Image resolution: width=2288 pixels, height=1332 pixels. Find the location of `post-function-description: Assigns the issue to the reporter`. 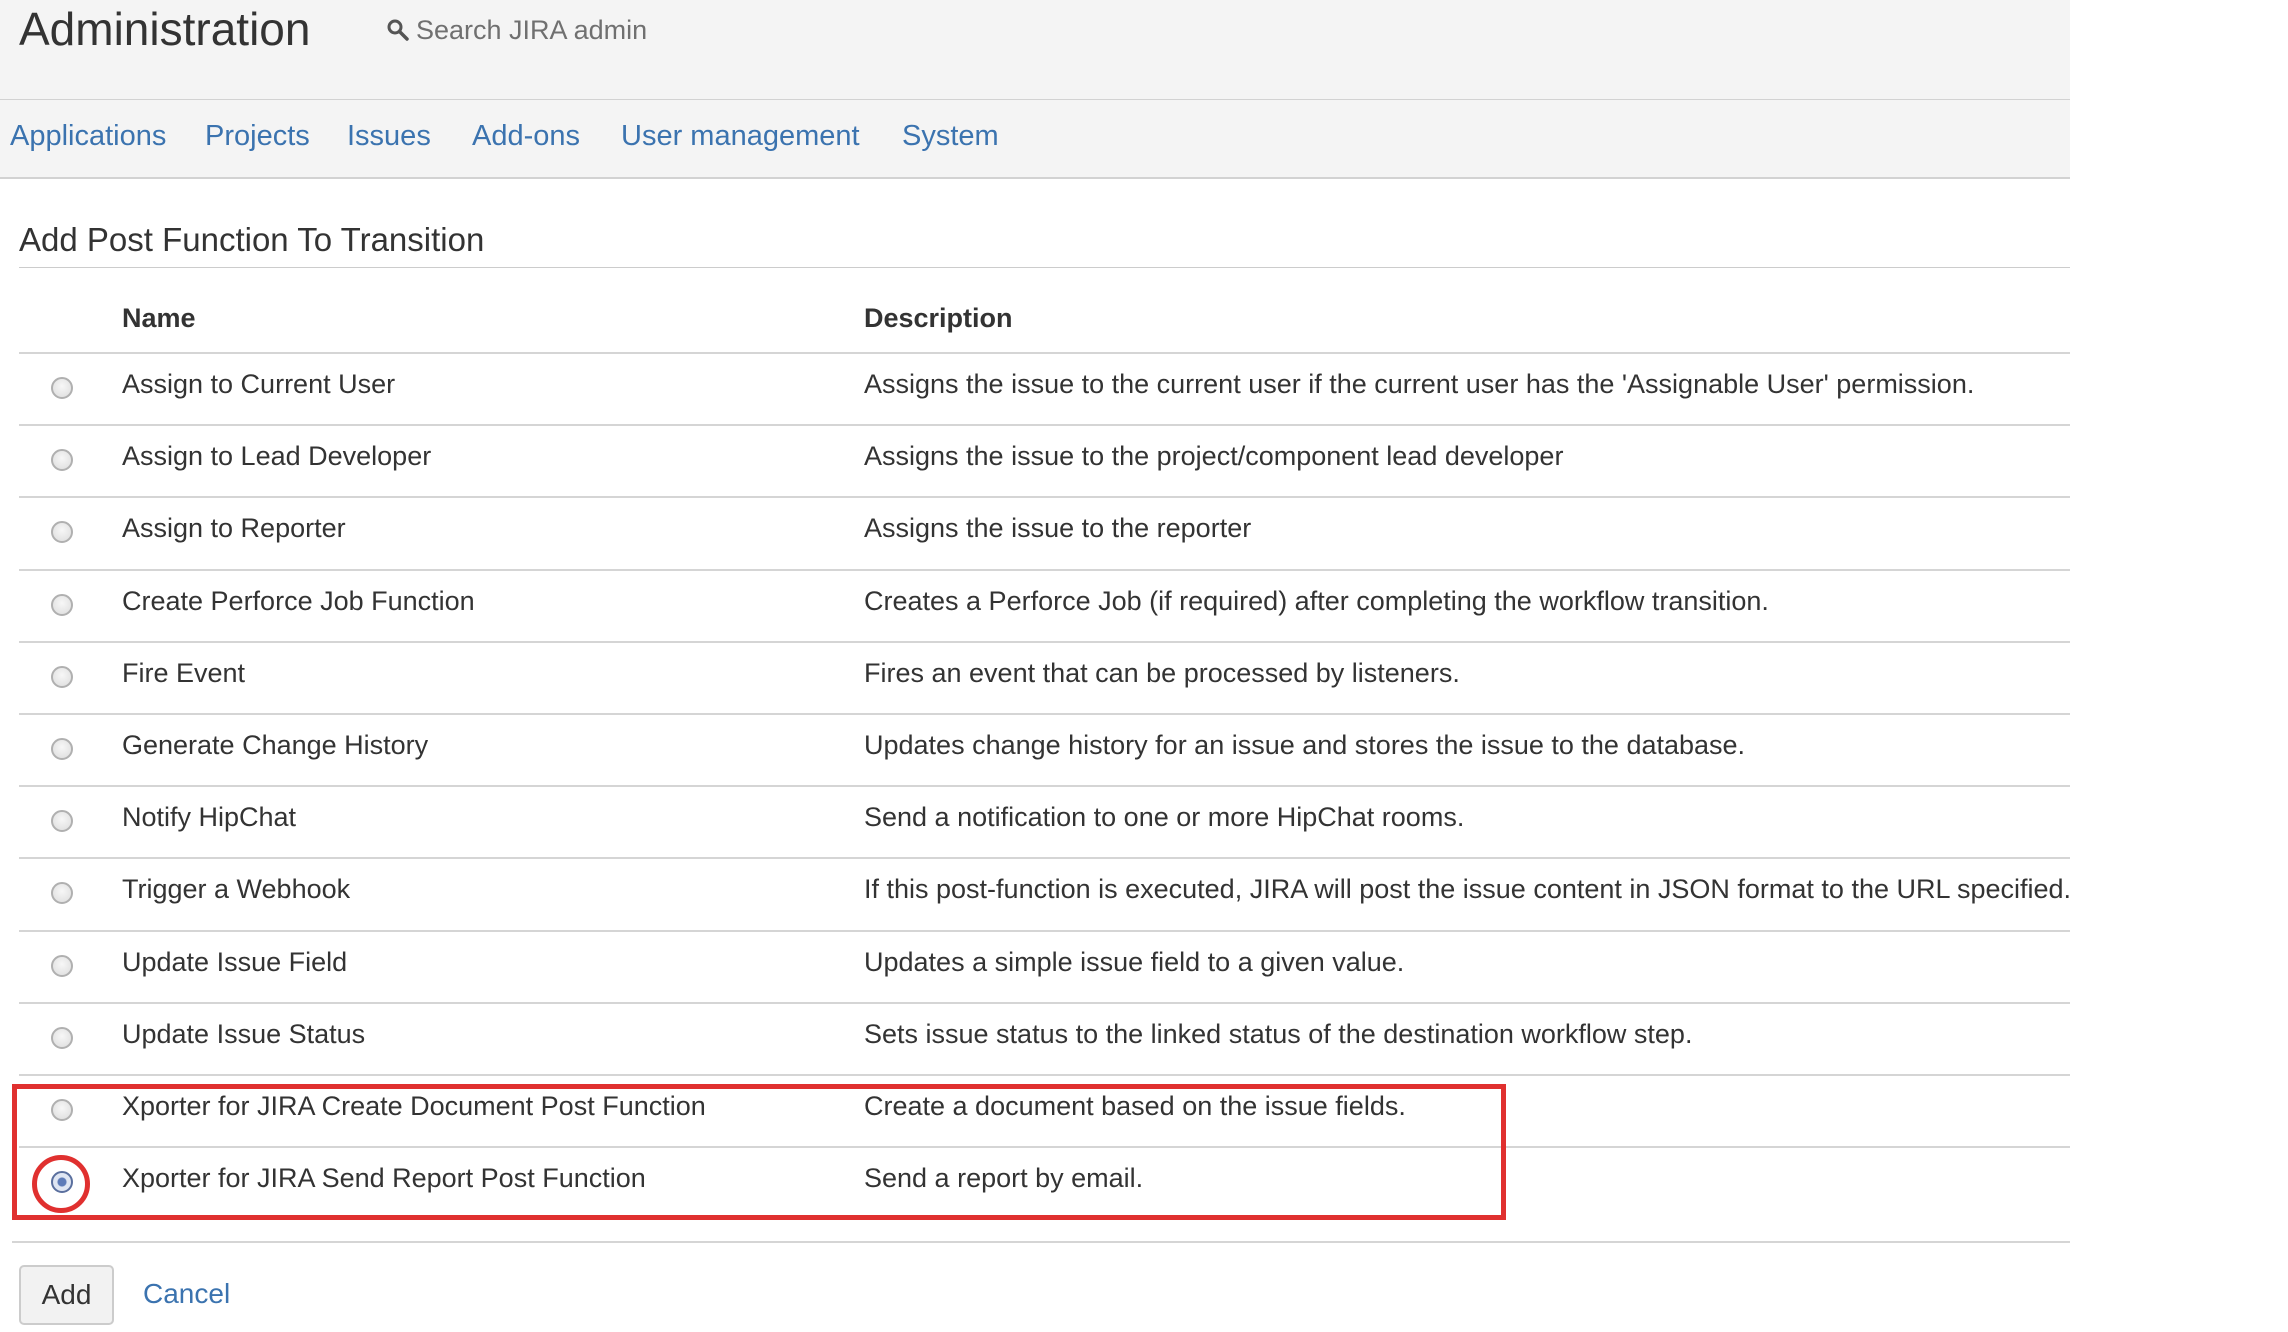

post-function-description: Assigns the issue to the reporter is located at coordinates (1058, 528).